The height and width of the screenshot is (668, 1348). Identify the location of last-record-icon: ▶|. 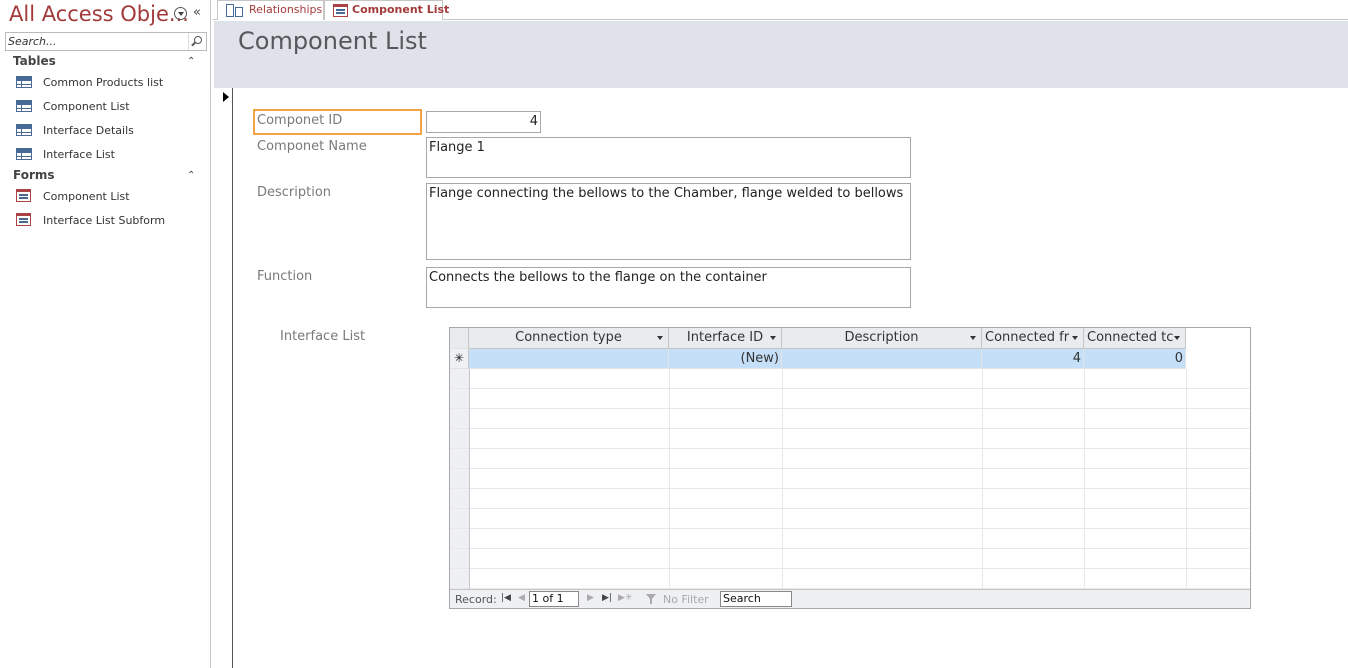
(607, 598).